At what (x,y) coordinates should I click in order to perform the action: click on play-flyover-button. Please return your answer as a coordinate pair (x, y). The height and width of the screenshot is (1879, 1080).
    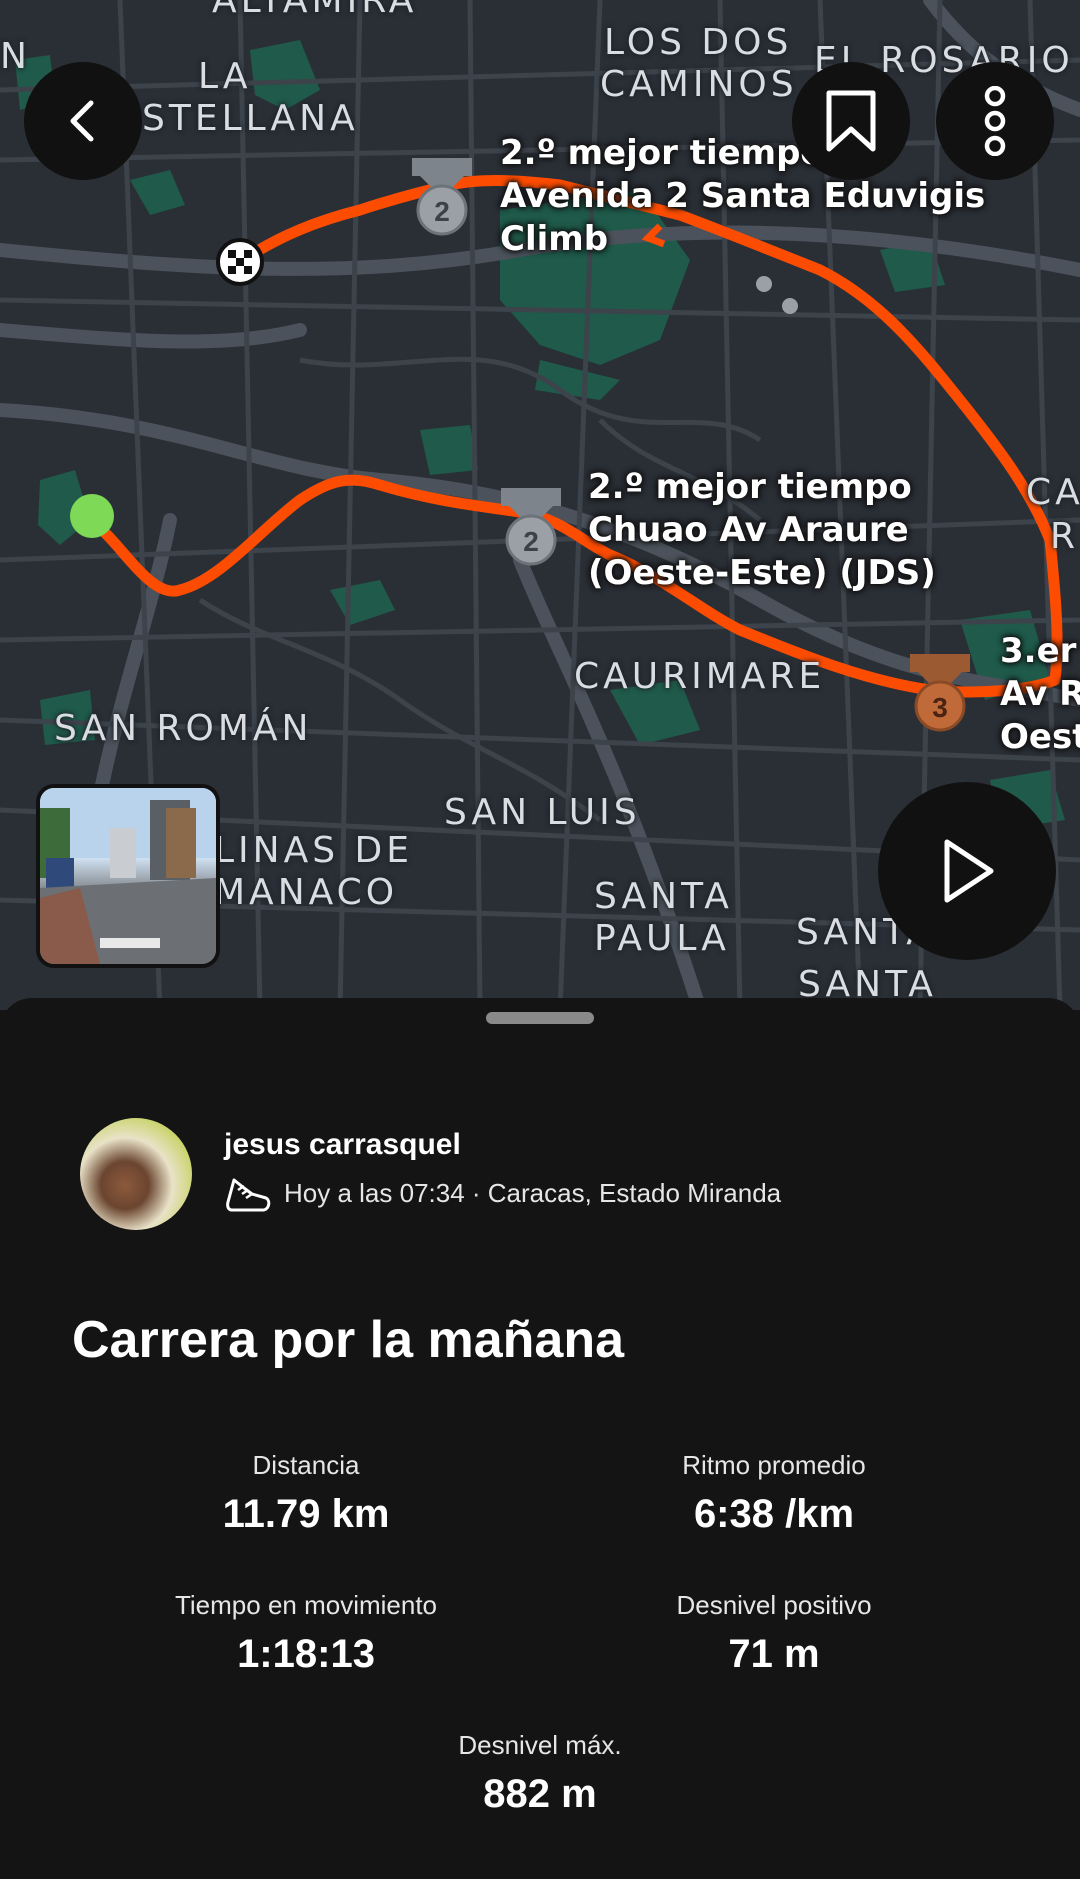
    Looking at the image, I should click on (967, 871).